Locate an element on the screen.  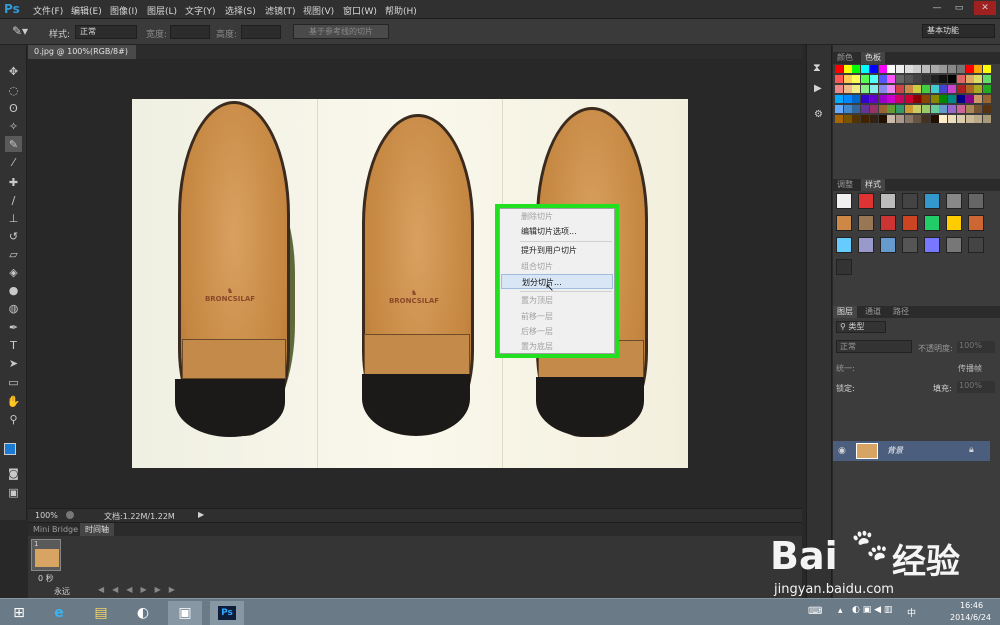
tab-adjustments: 调整 is located at coordinates (845, 185).